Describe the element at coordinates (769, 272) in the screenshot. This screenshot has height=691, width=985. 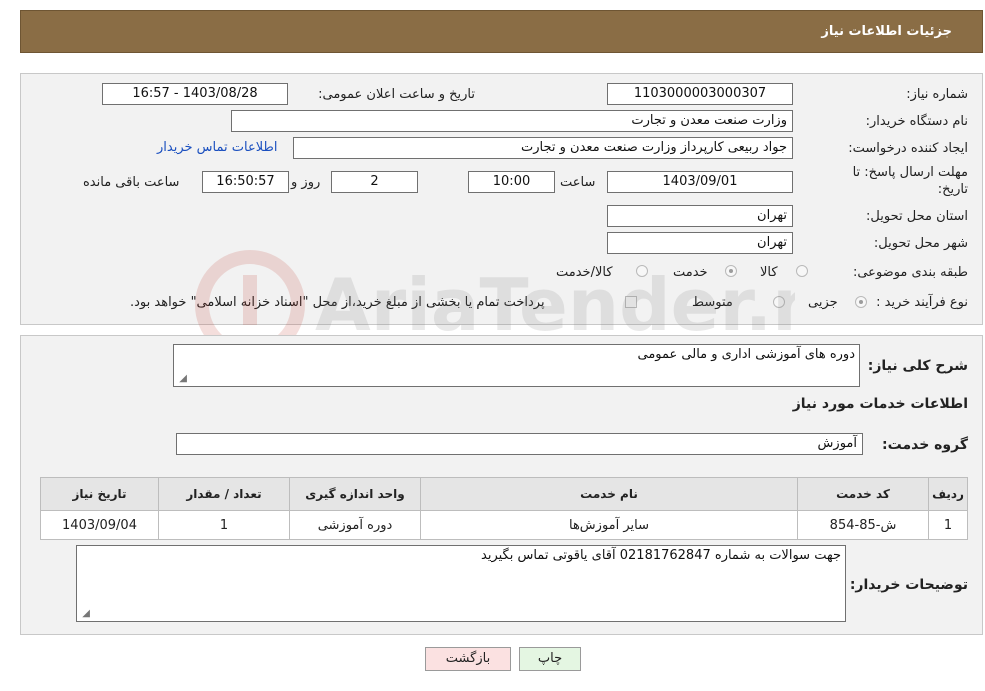
I see `radio-goods-label: کالا` at that location.